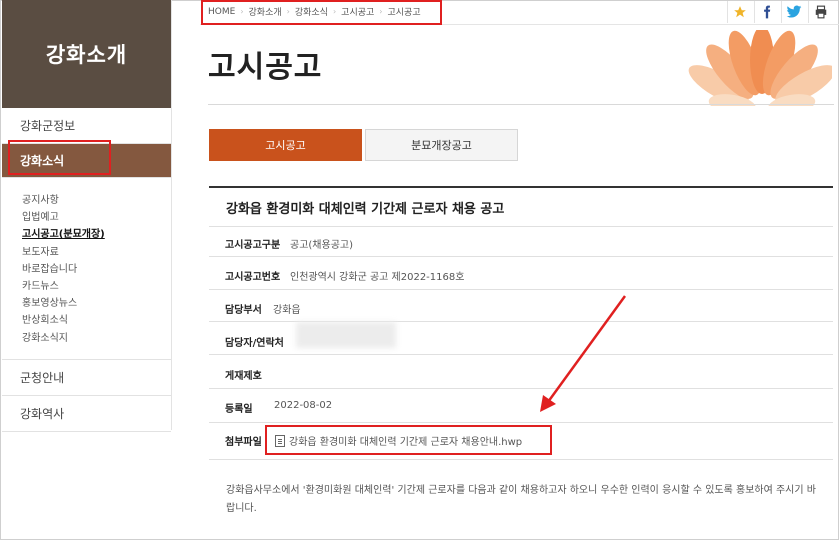 Image resolution: width=839 pixels, height=540 pixels. I want to click on share-icons, so click(780, 12).